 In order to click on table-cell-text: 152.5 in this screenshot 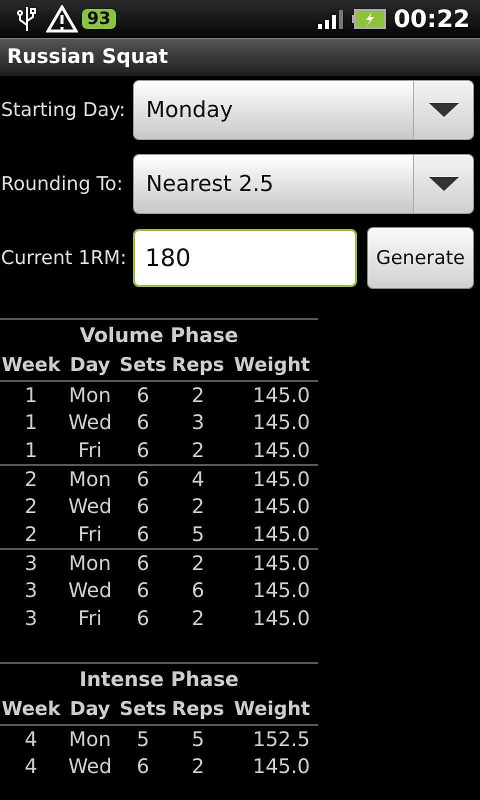, I will do `click(281, 739)`.